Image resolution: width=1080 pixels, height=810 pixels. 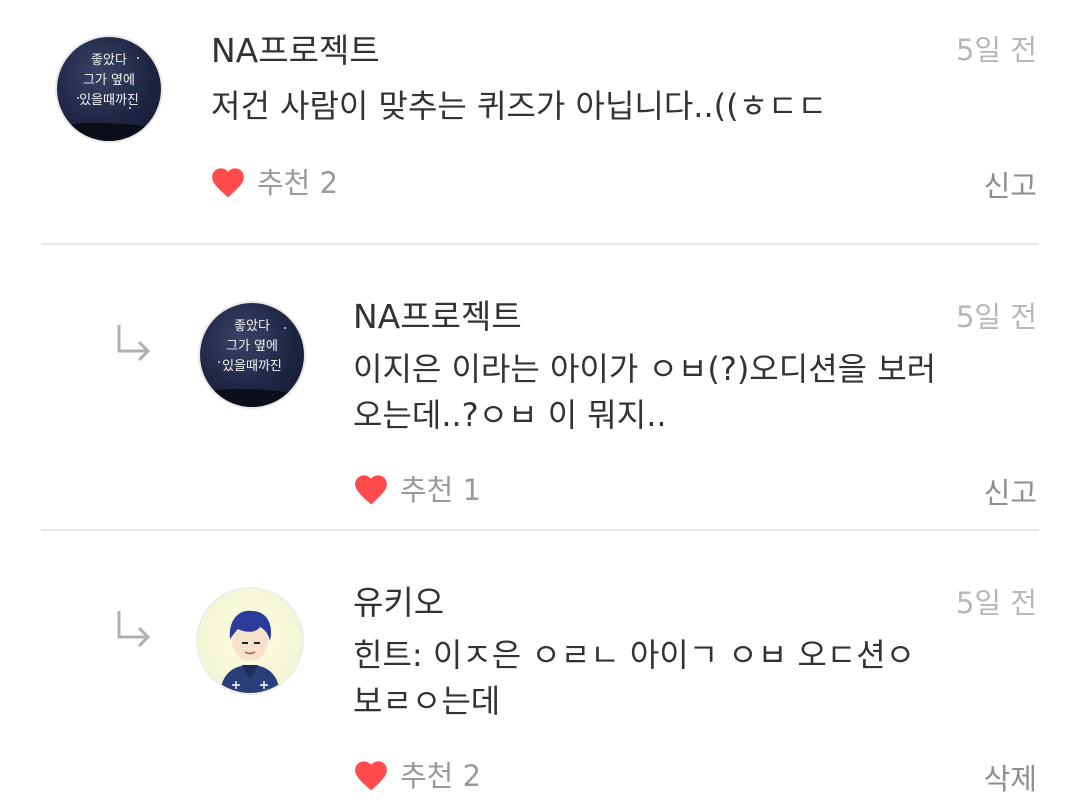 I want to click on avatar, so click(x=250, y=641).